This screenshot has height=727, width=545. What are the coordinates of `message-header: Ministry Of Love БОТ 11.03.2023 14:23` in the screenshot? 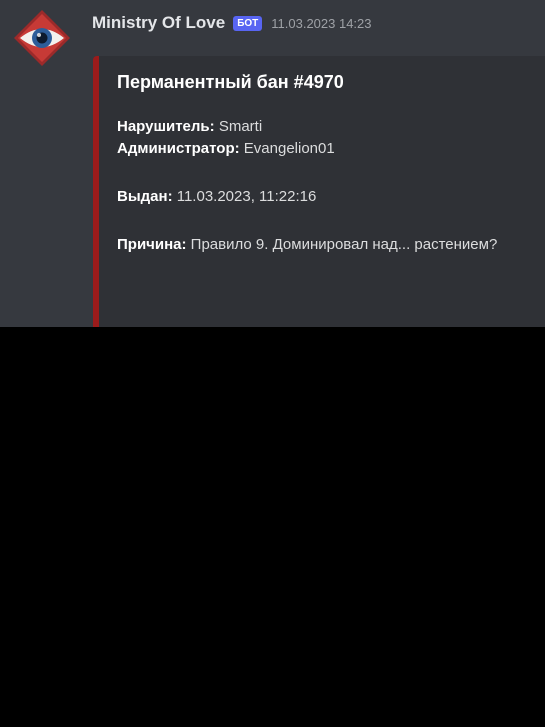 It's located at (232, 23).